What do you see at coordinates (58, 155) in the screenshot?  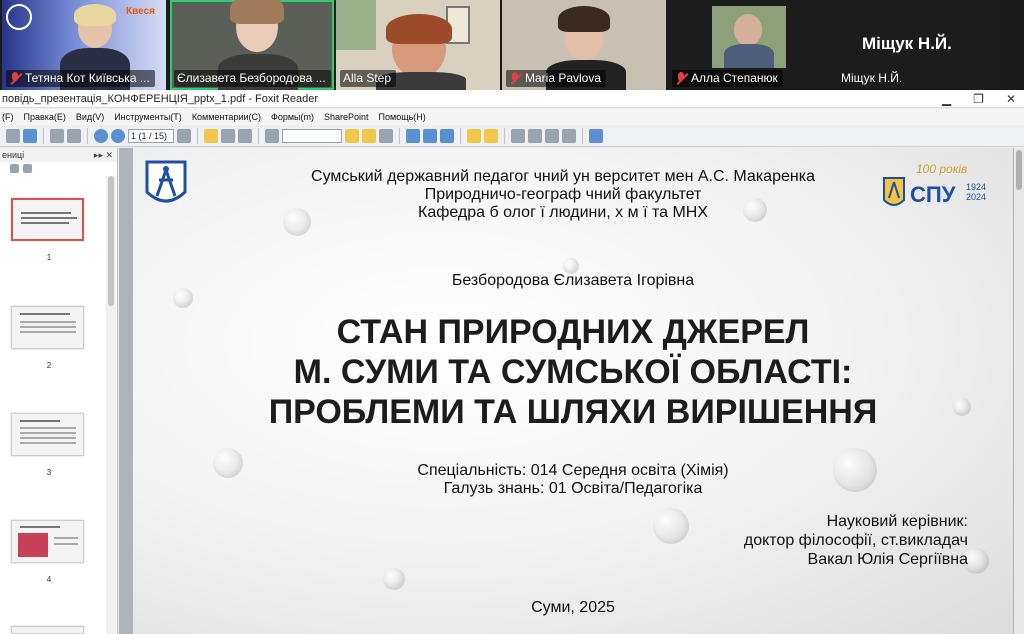 I see `pages-panel-header: ениці ▸▸ ✕` at bounding box center [58, 155].